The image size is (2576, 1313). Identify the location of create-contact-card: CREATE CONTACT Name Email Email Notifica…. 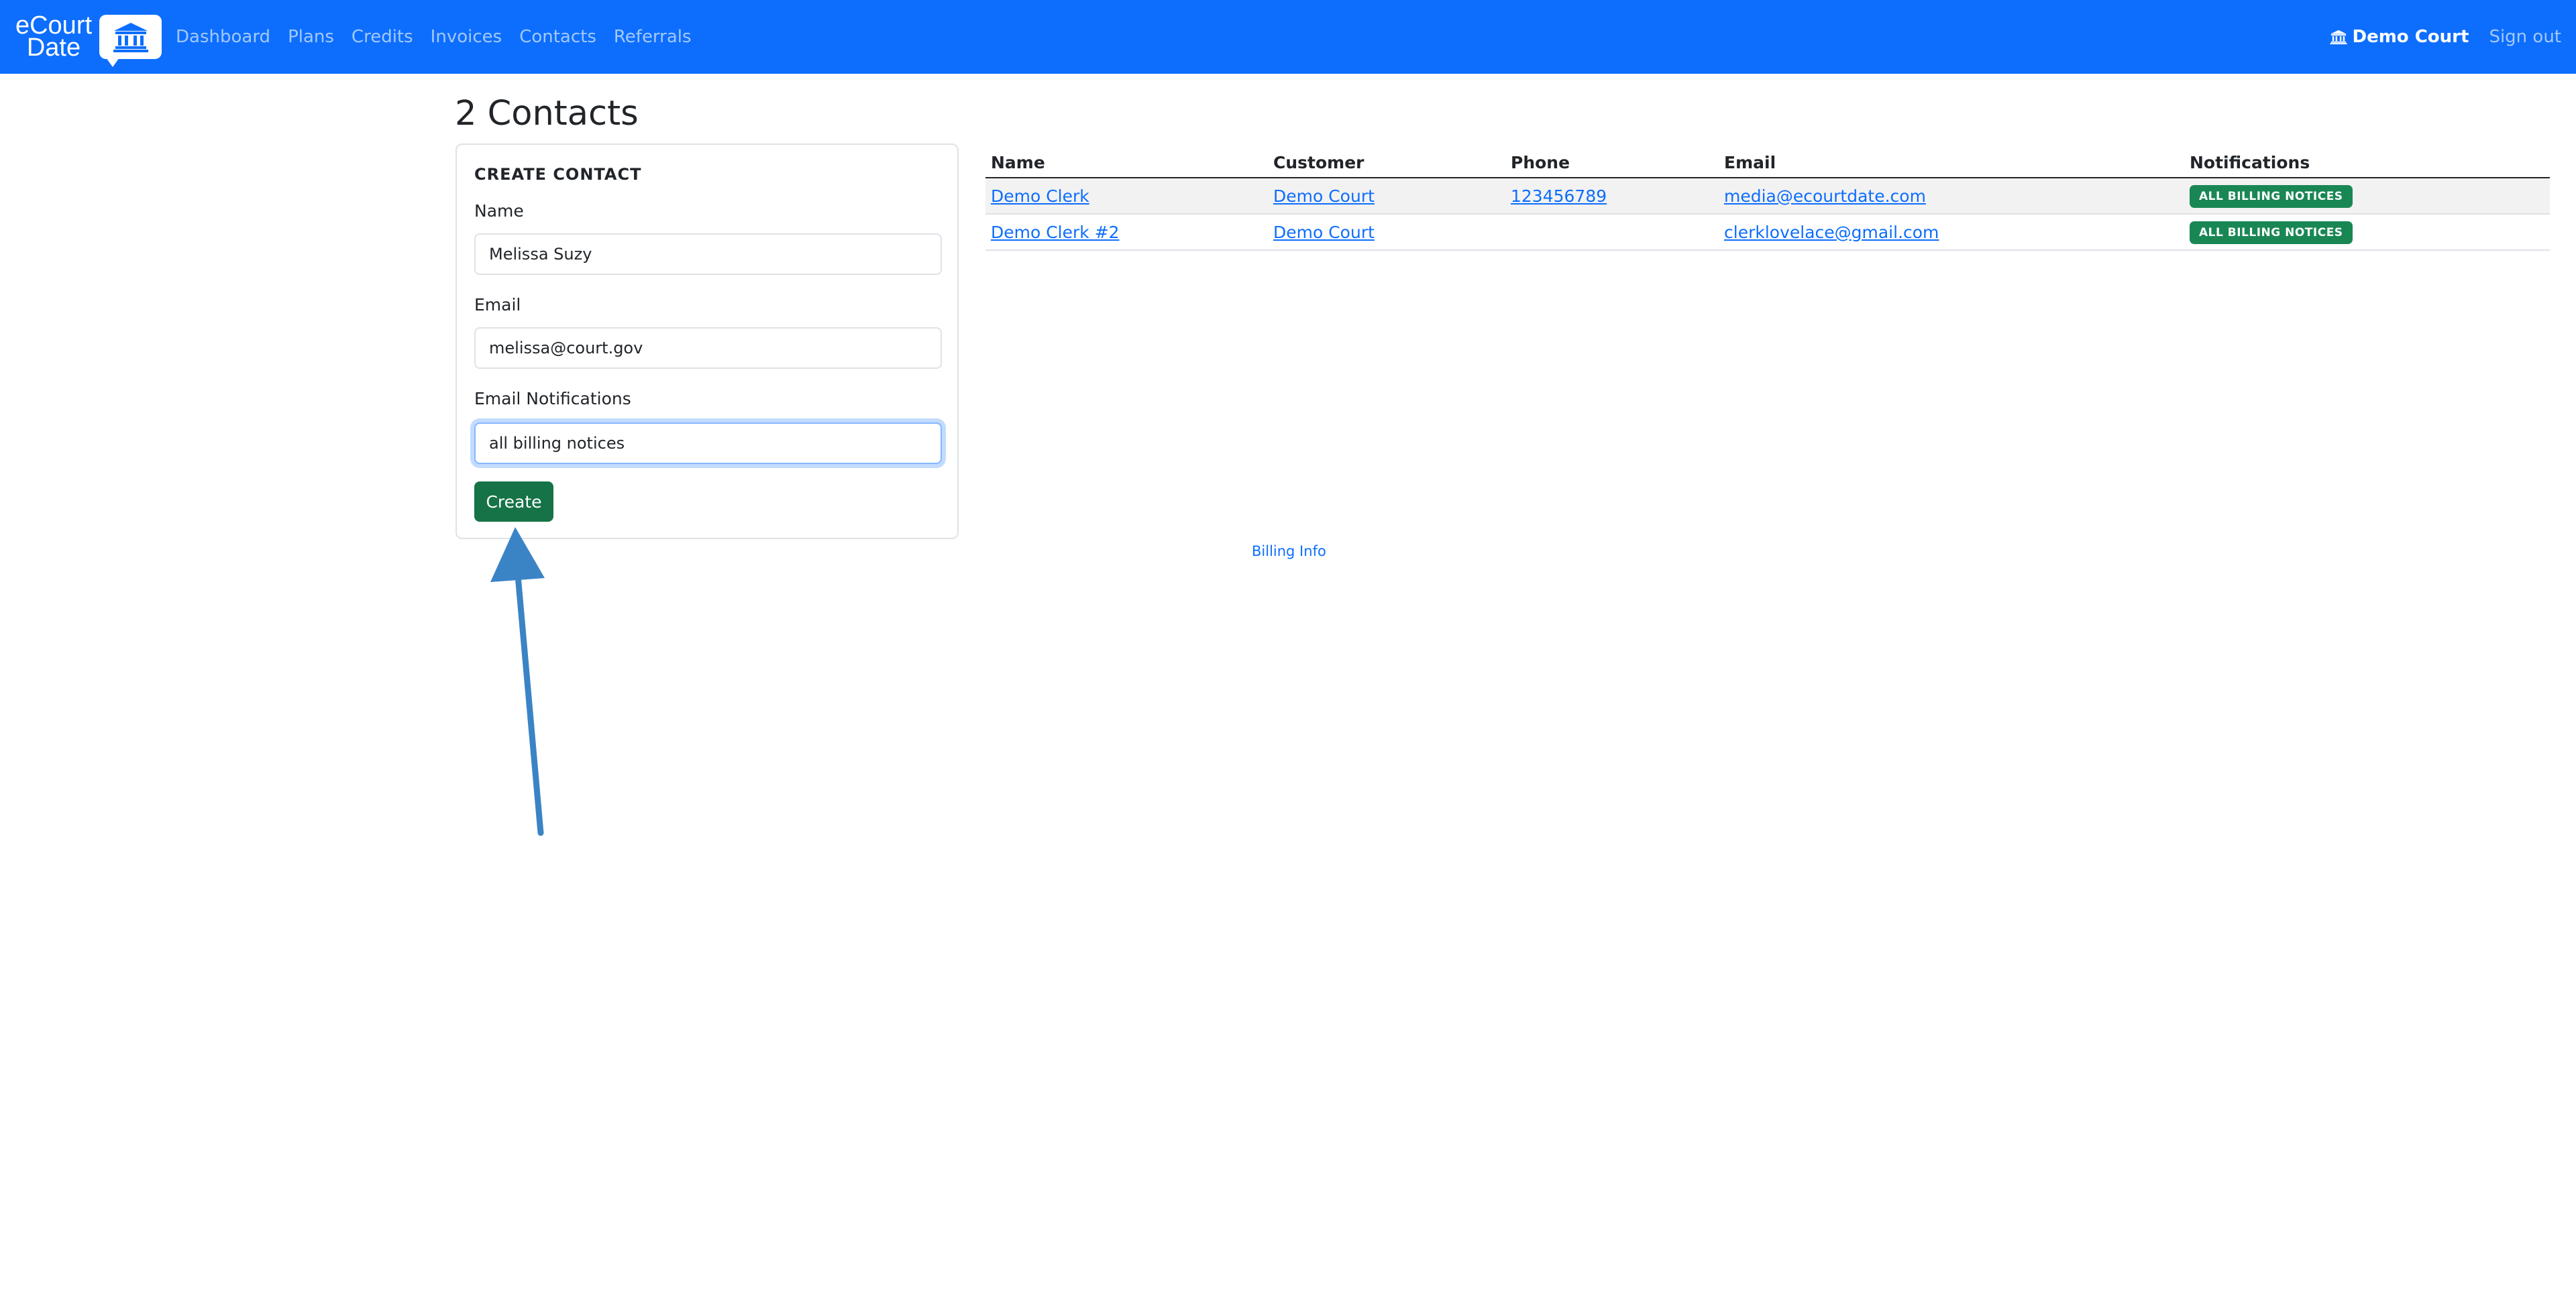
(707, 341).